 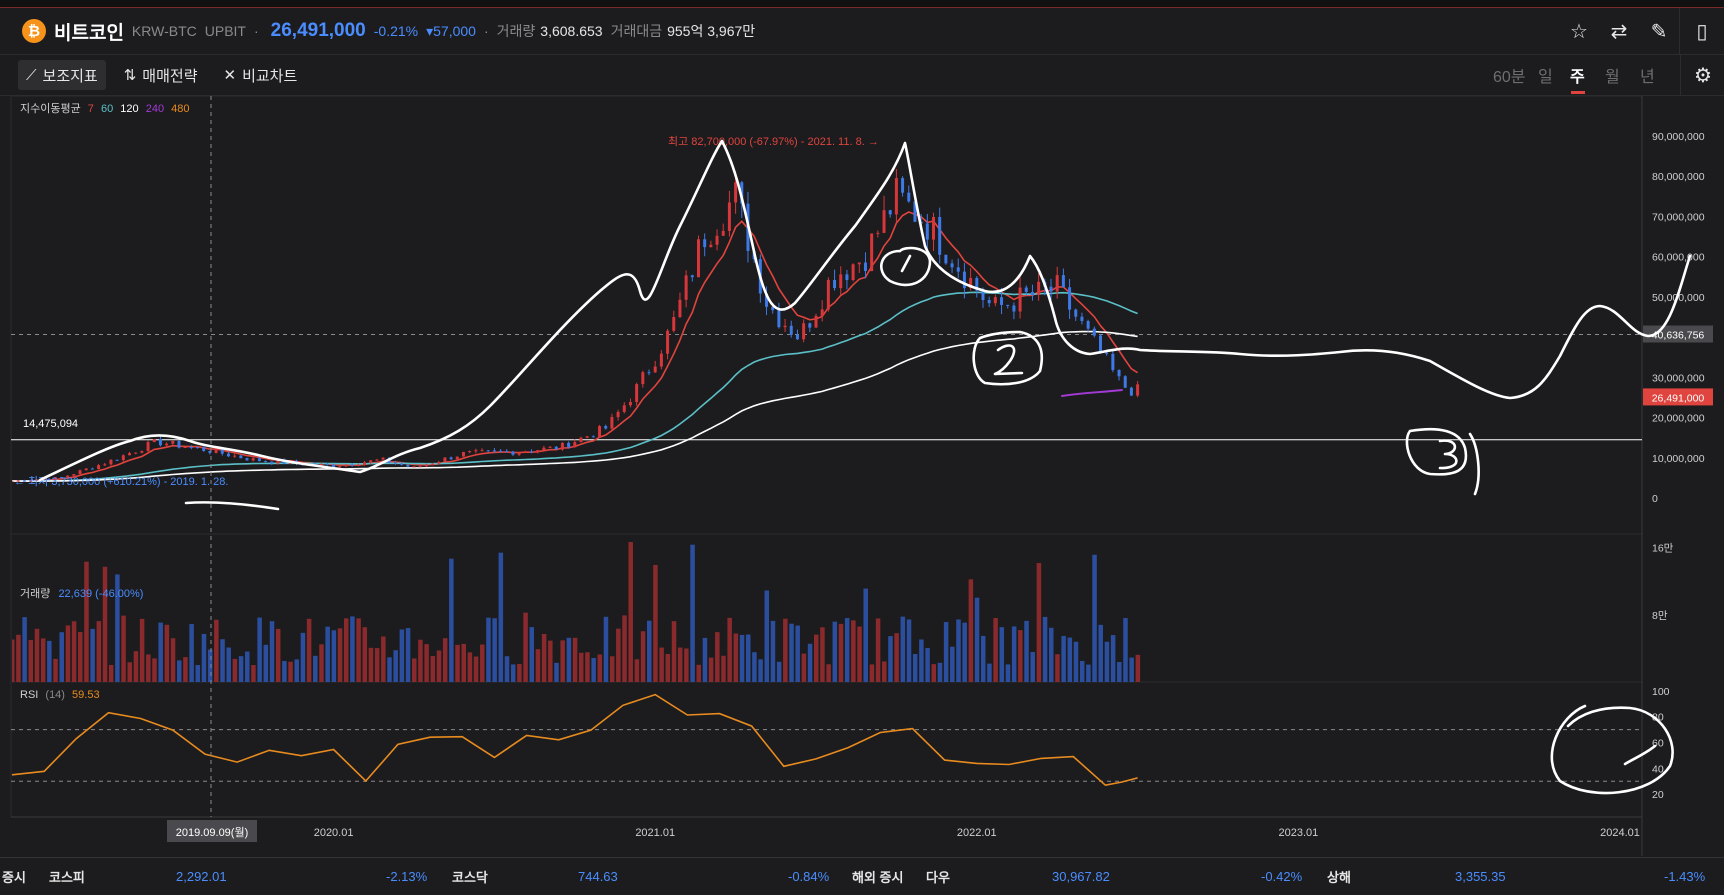 What do you see at coordinates (1701, 31) in the screenshot?
I see `panel-icon: ▯` at bounding box center [1701, 31].